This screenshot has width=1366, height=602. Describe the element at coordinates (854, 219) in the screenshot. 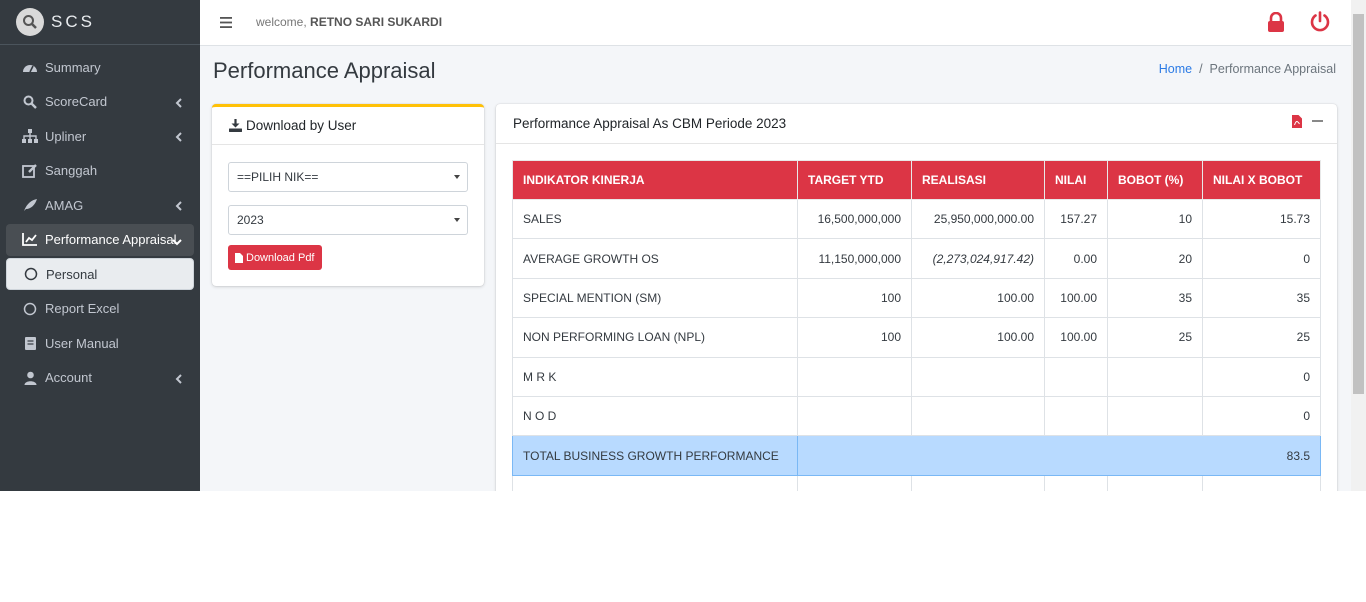

I see `cell-target: 16,500,000,000` at that location.